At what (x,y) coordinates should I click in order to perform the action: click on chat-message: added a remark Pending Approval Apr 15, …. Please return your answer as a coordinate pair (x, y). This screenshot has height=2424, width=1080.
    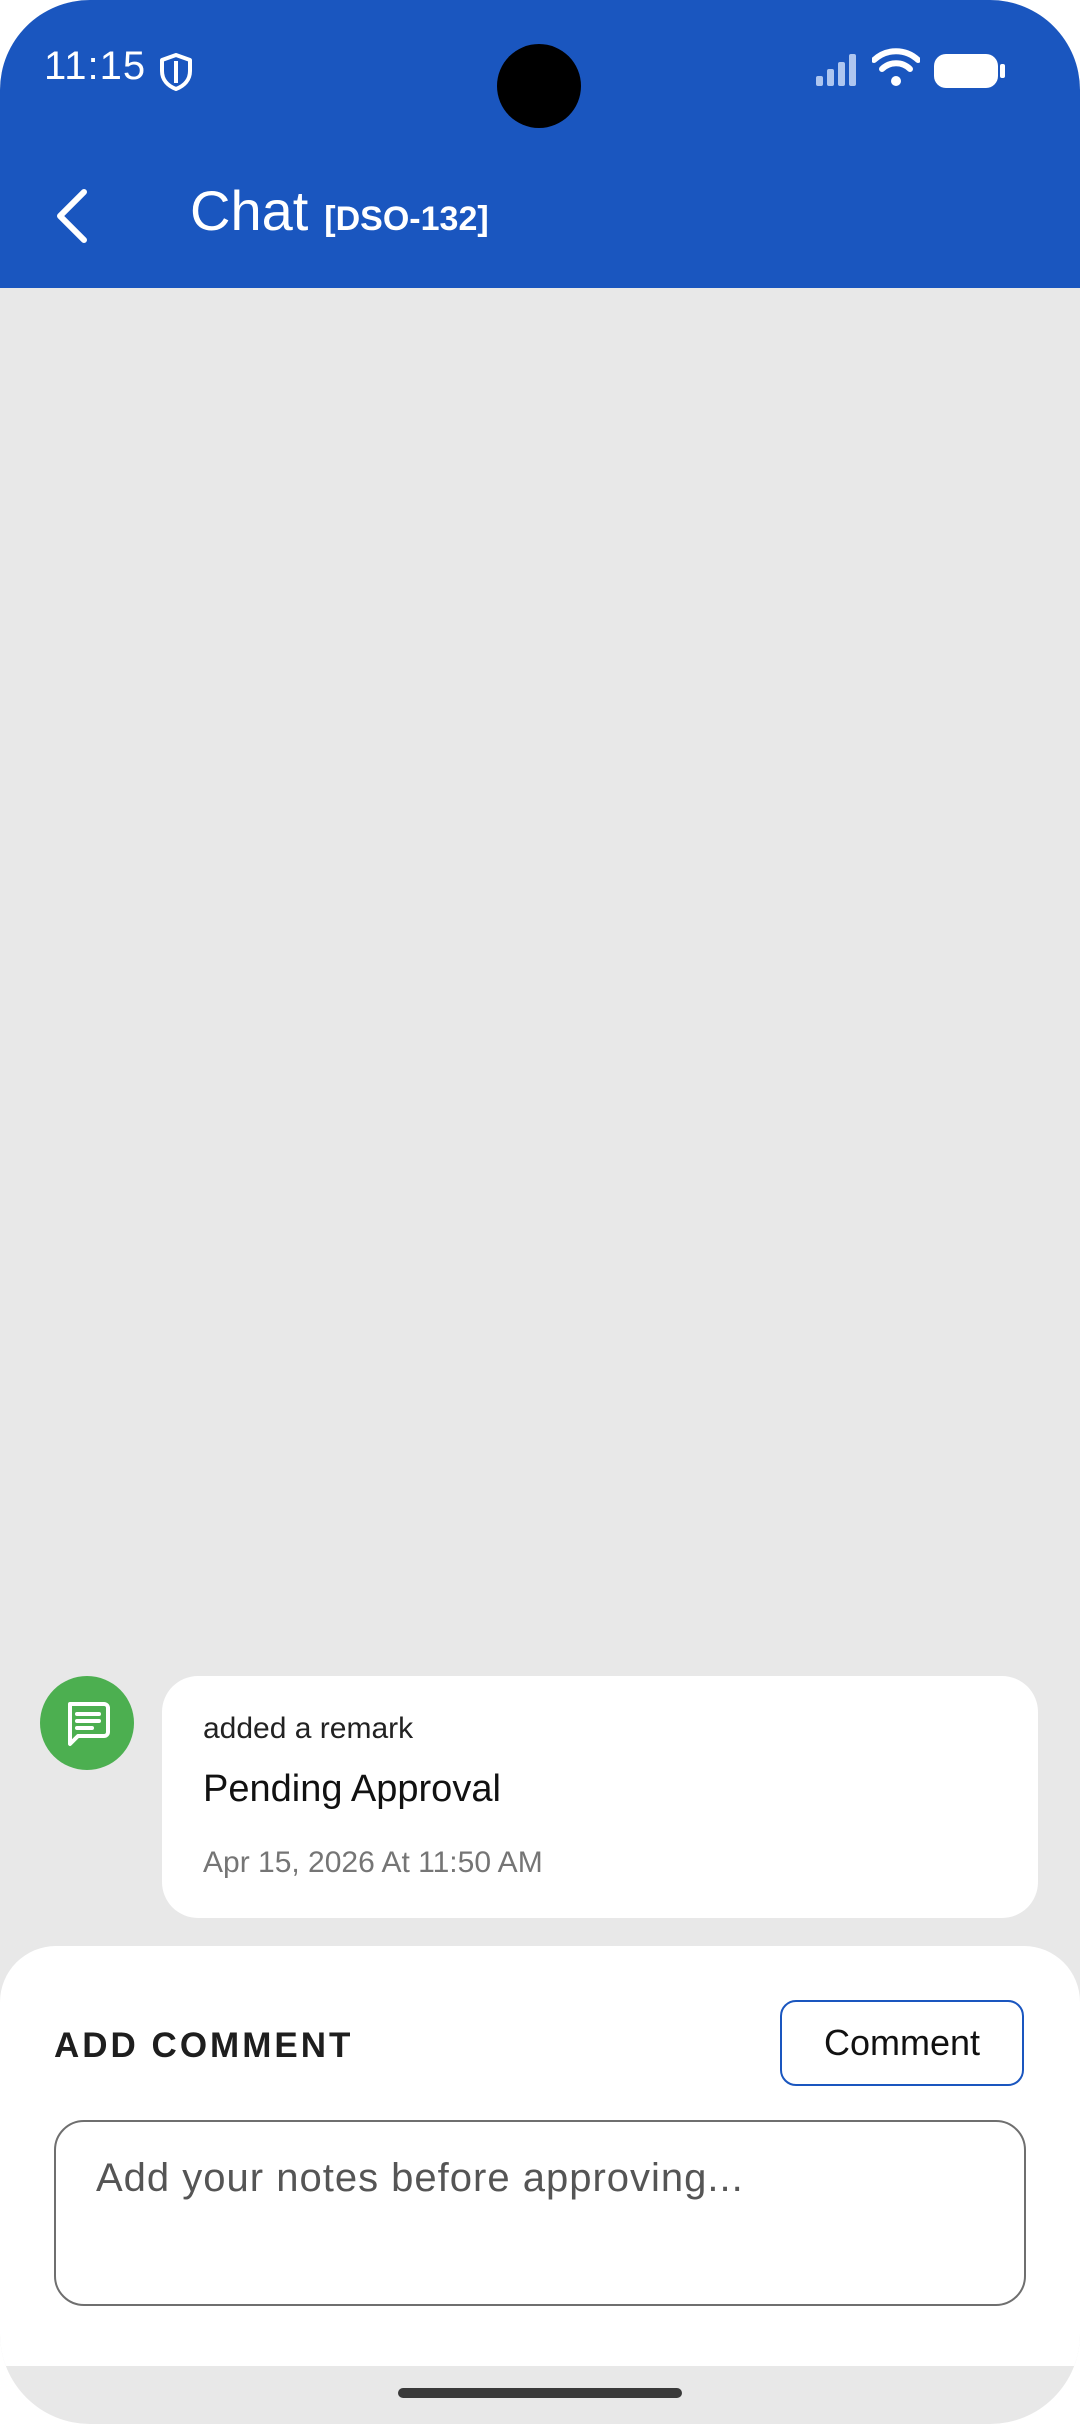
    Looking at the image, I should click on (600, 1797).